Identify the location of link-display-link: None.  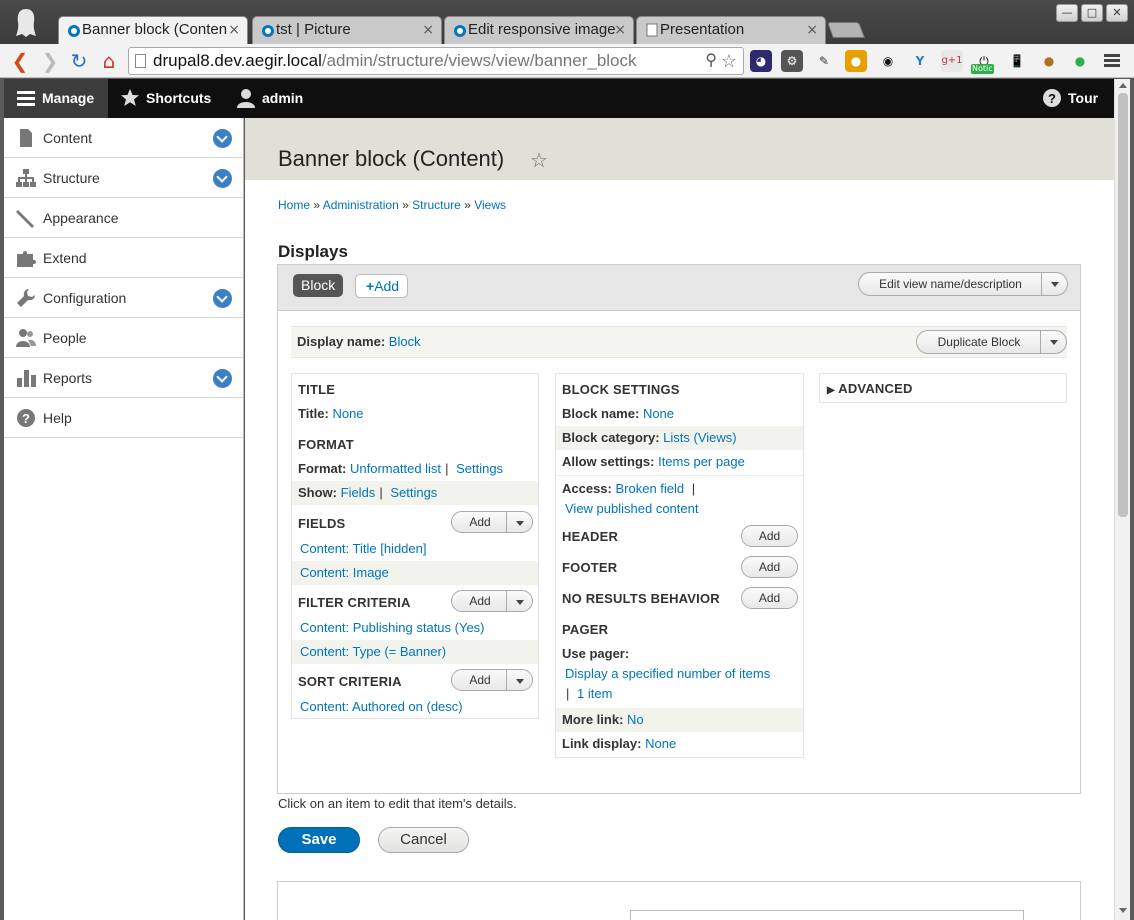
(660, 743).